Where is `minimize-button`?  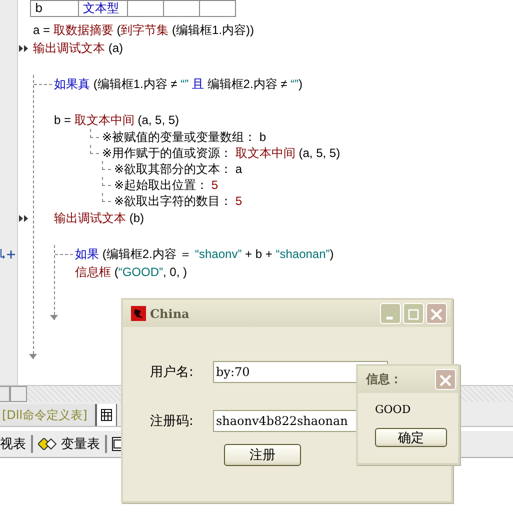 minimize-button is located at coordinates (390, 313).